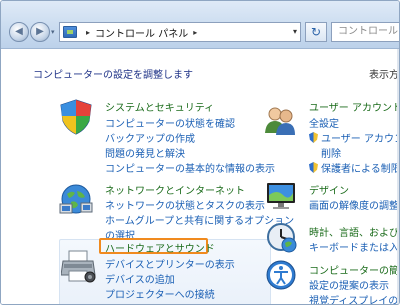 Image resolution: width=400 pixels, height=305 pixels. Describe the element at coordinates (354, 204) in the screenshot. I see `task-screen-resolution: 画面の解像度の調整` at that location.